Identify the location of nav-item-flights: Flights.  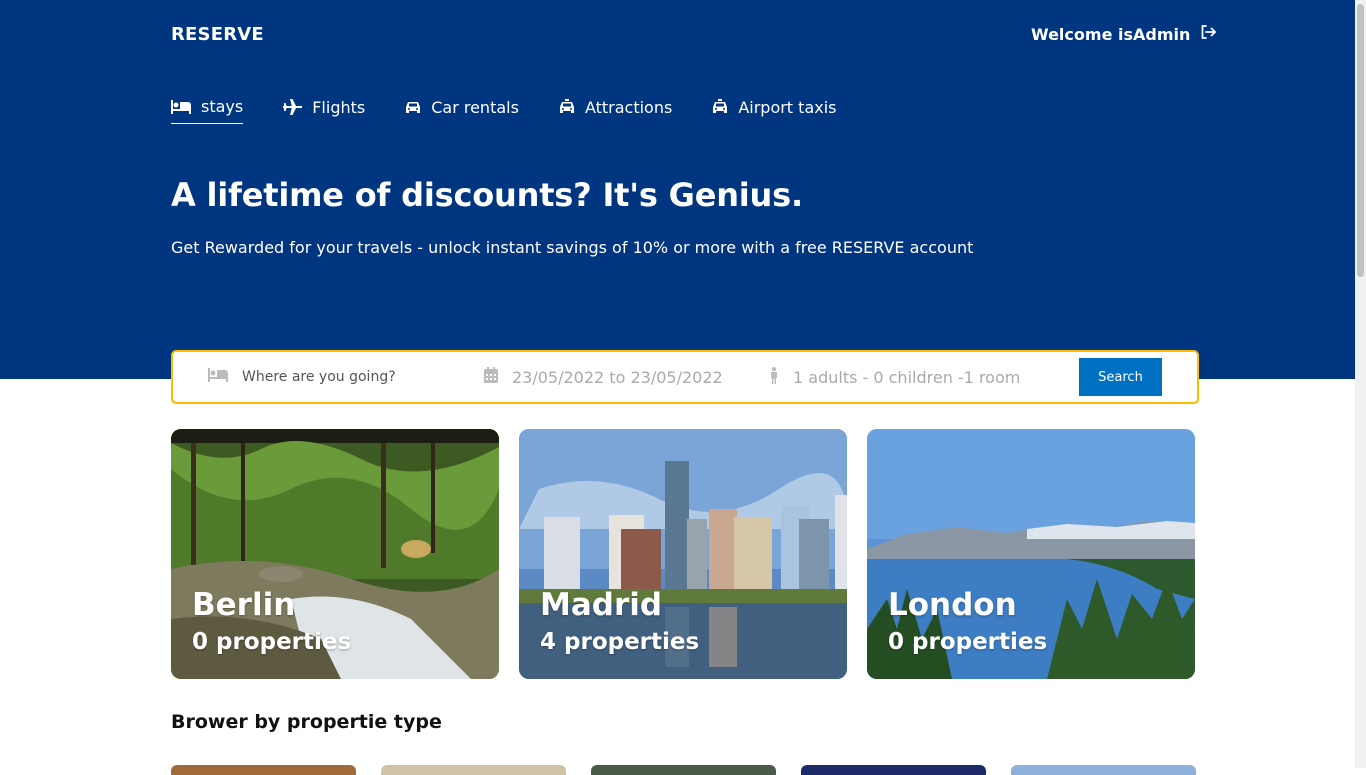
(324, 109).